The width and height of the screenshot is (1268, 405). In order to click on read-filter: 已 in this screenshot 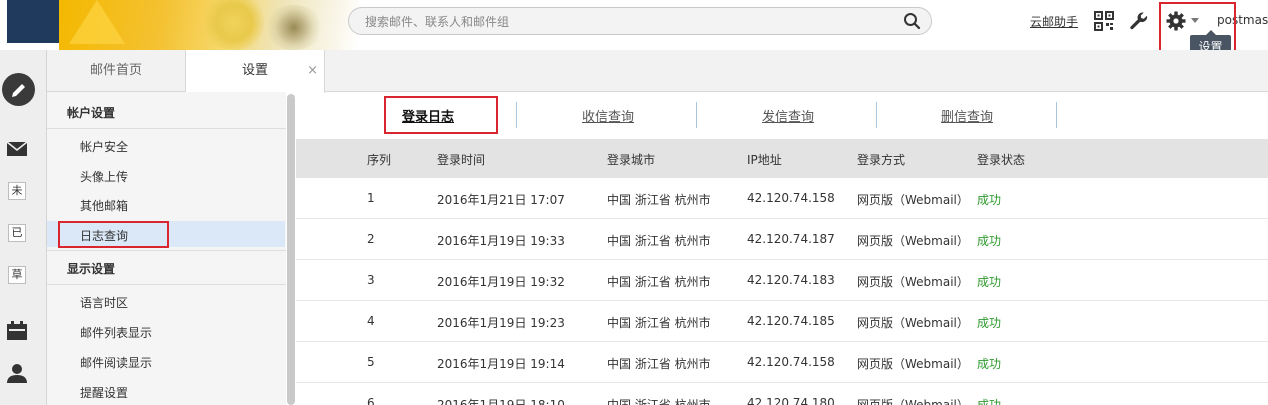, I will do `click(17, 233)`.